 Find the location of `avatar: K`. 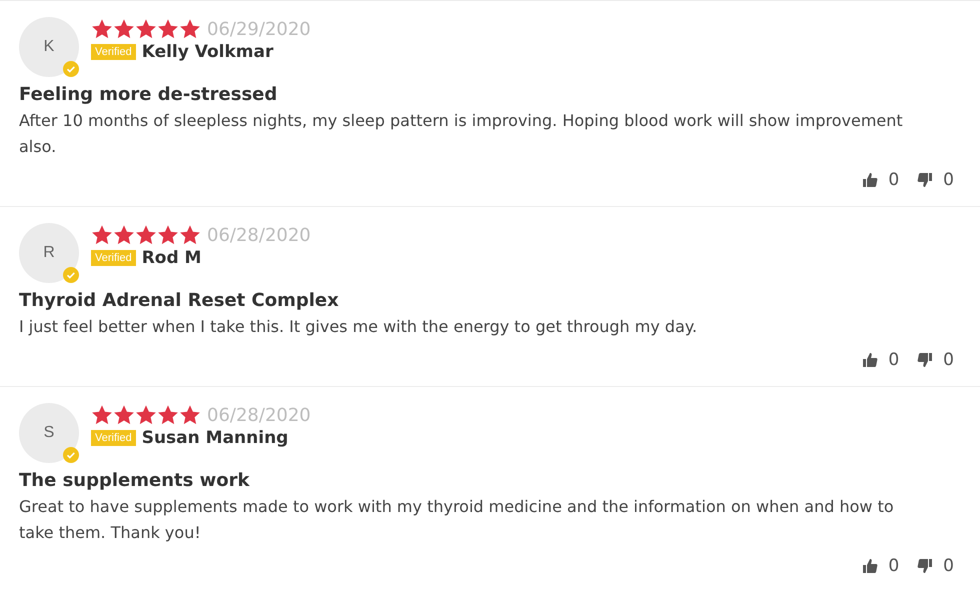

avatar: K is located at coordinates (49, 47).